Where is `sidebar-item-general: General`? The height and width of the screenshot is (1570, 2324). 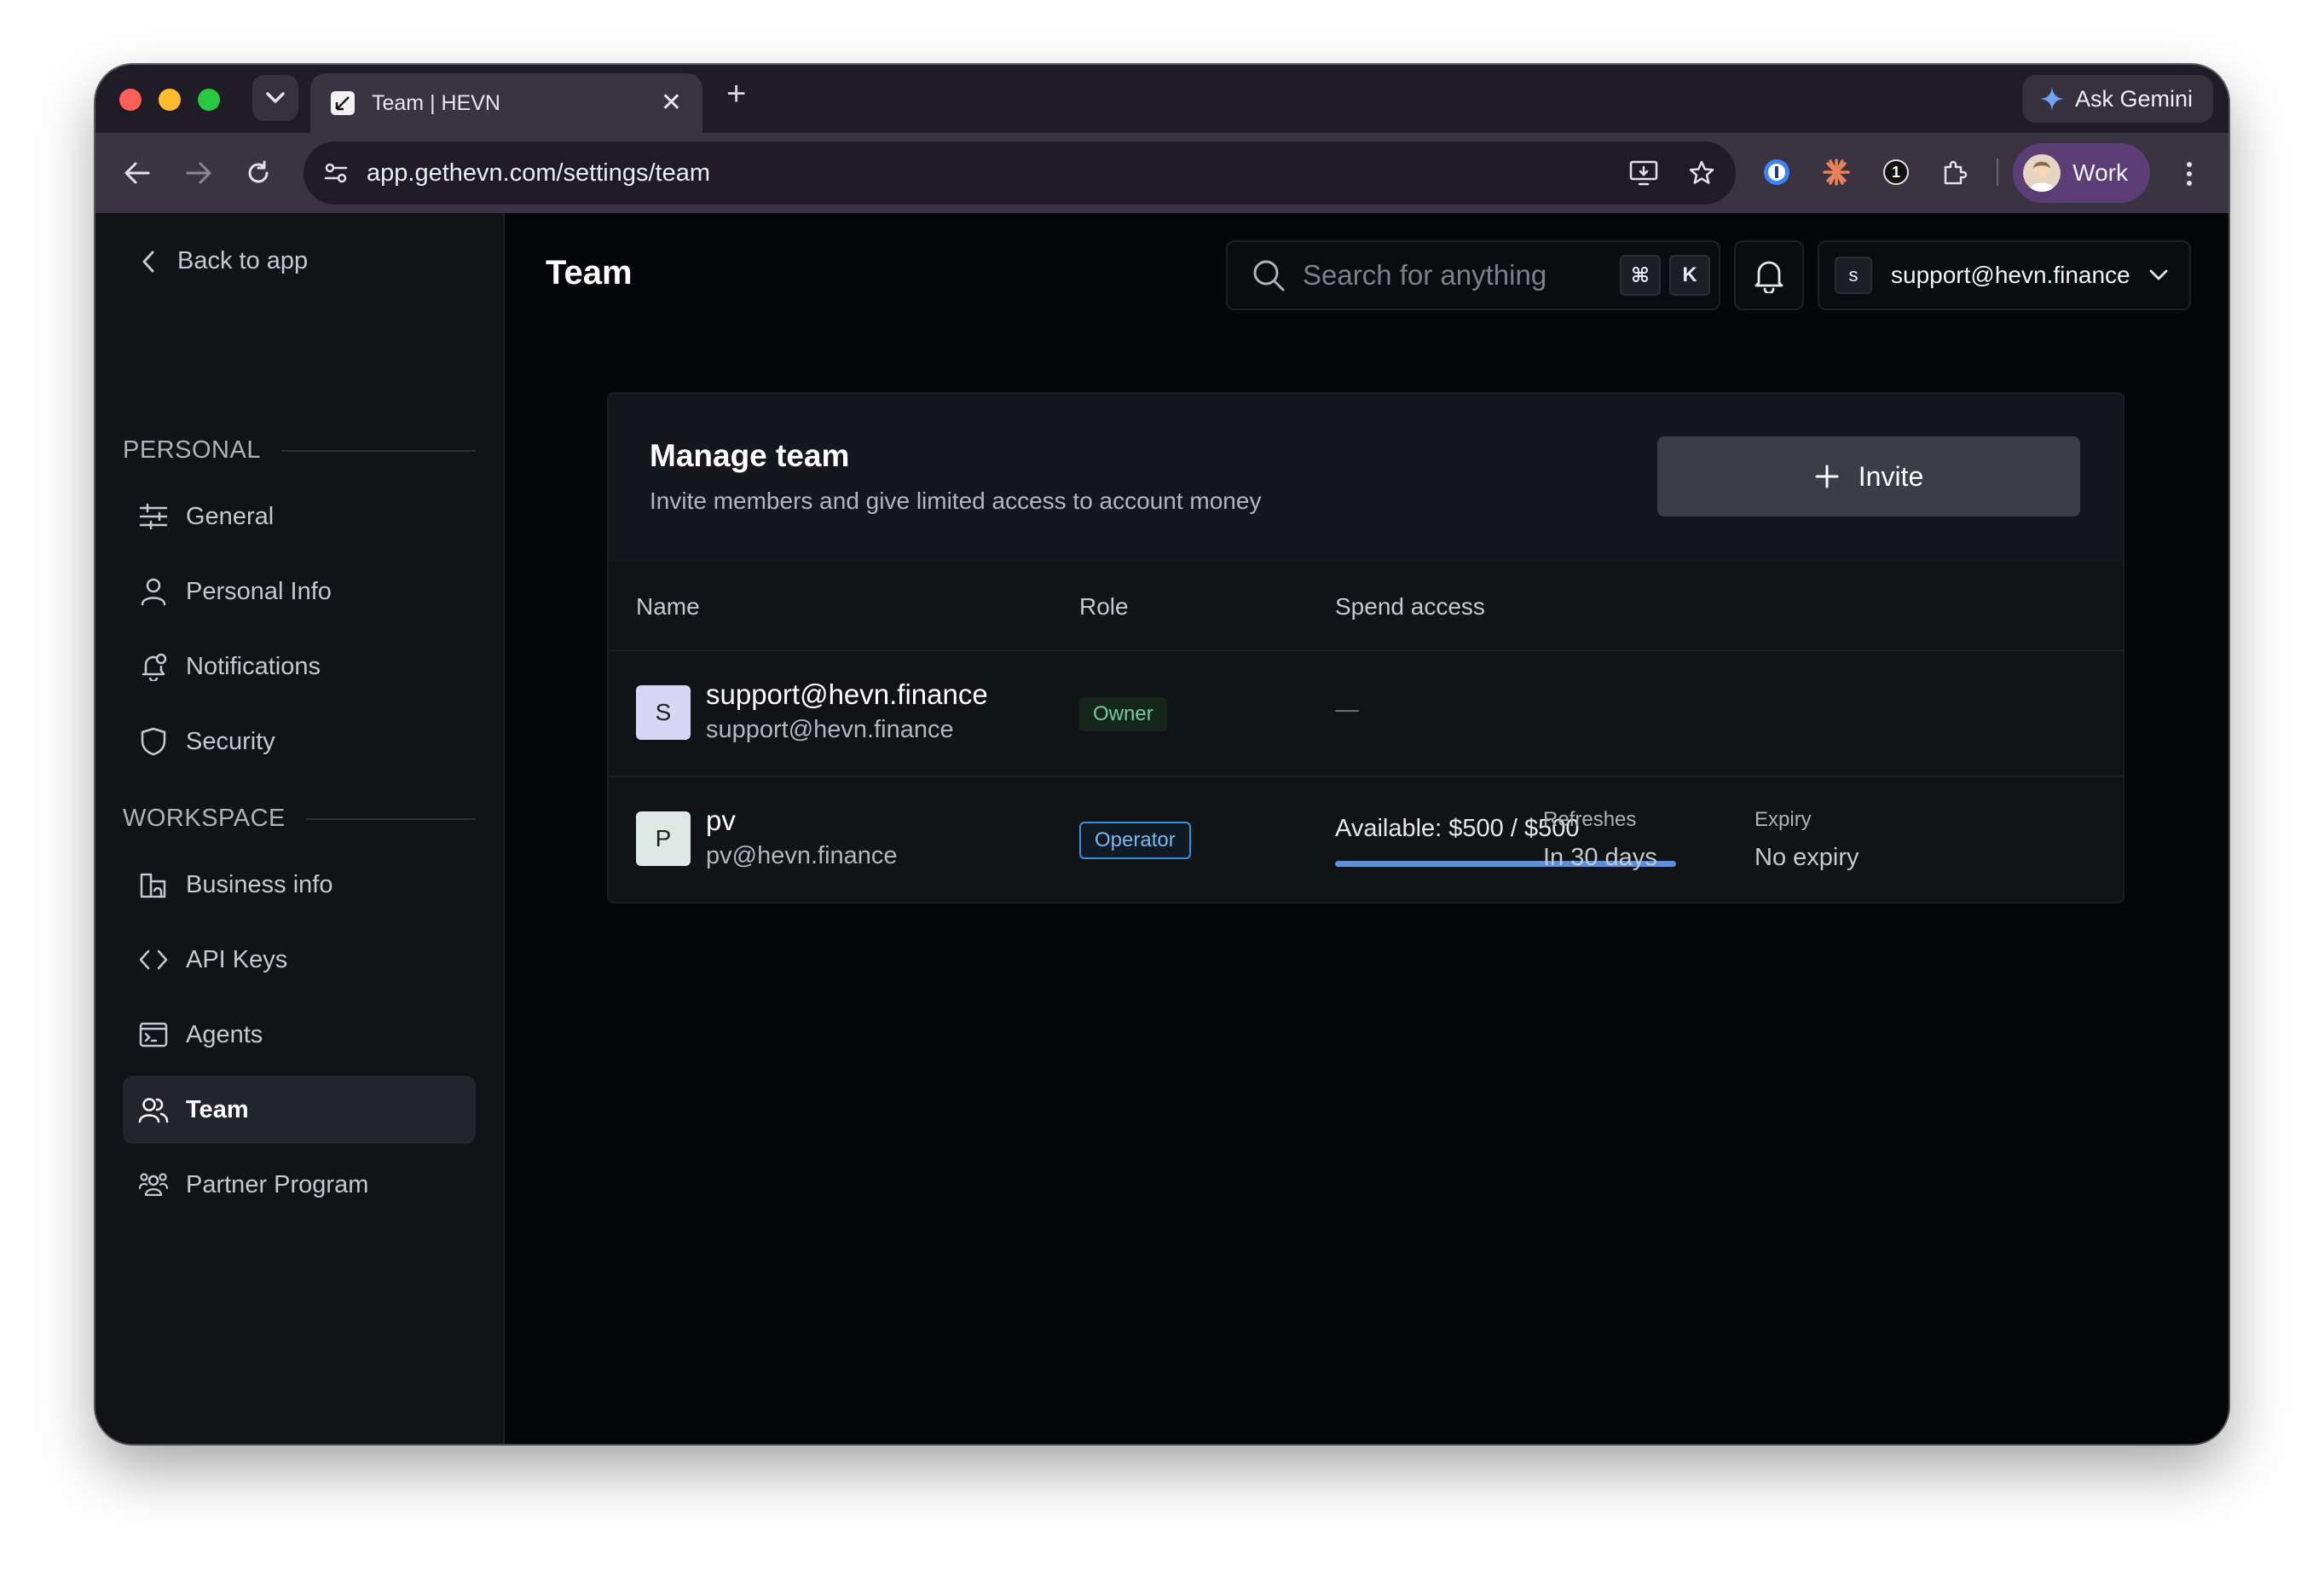
sidebar-item-general: General is located at coordinates (299, 516).